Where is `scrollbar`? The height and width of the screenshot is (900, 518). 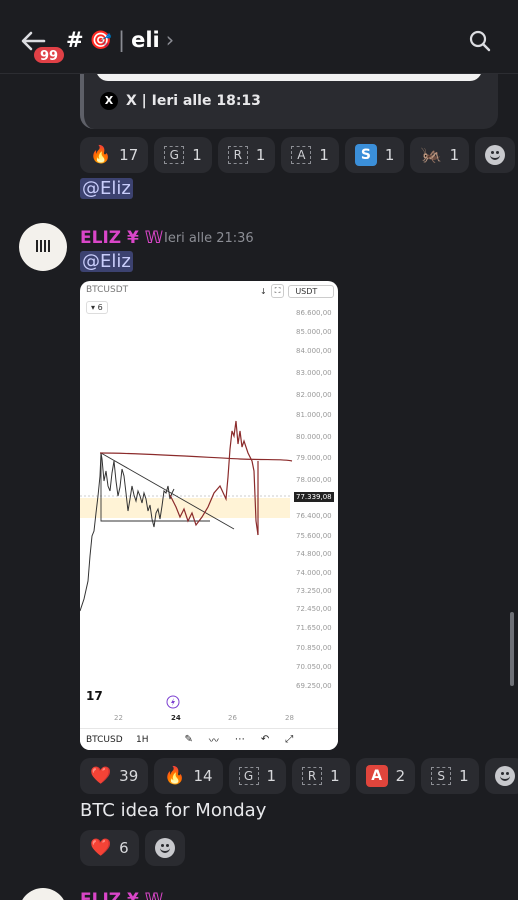
scrollbar is located at coordinates (512, 649).